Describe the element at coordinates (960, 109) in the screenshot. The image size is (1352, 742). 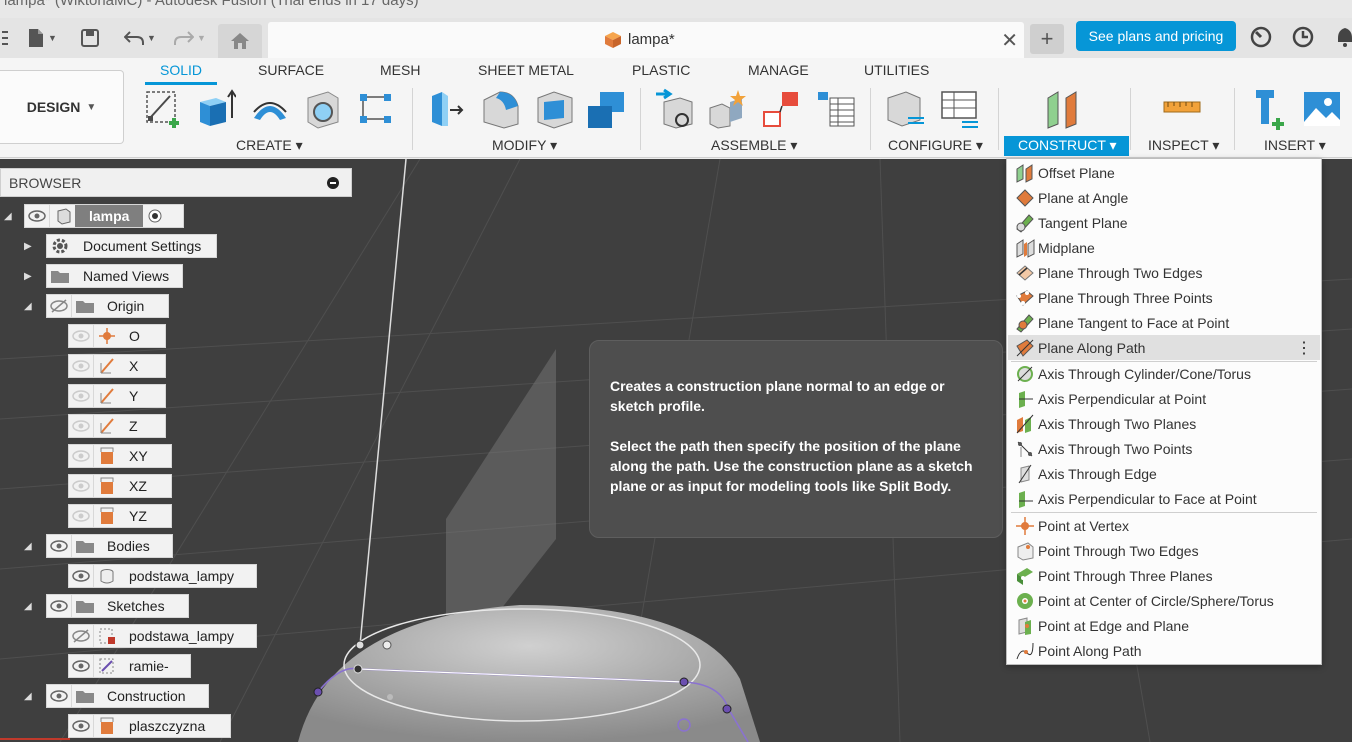
I see `configuration-table-icon` at that location.